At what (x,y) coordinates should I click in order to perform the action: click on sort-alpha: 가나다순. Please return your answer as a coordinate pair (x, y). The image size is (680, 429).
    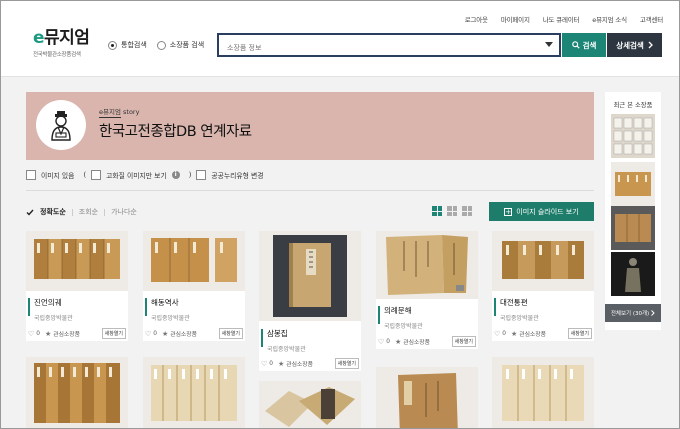
    Looking at the image, I should click on (124, 212).